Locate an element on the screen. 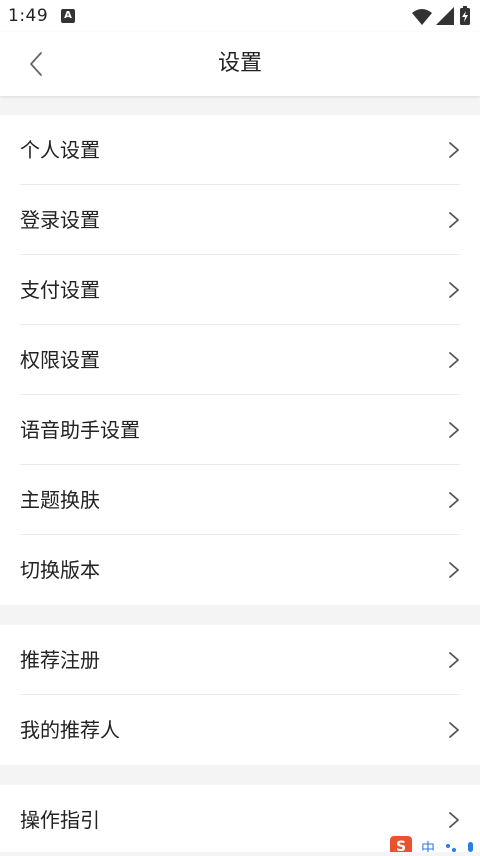  wifi-icon is located at coordinates (422, 17).